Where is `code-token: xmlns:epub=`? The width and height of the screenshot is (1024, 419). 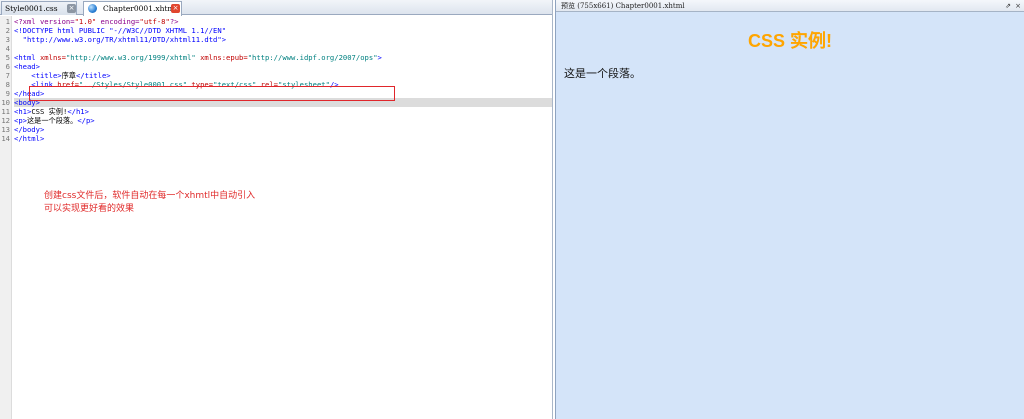
code-token: xmlns:epub= is located at coordinates (221, 57).